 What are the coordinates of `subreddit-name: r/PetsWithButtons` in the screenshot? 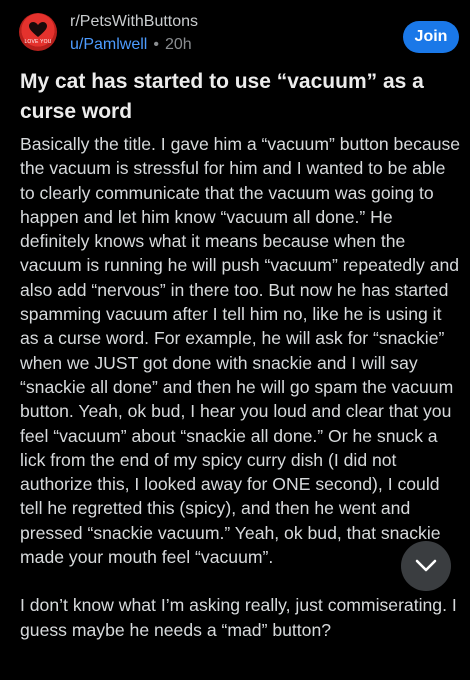 It's located at (134, 22).